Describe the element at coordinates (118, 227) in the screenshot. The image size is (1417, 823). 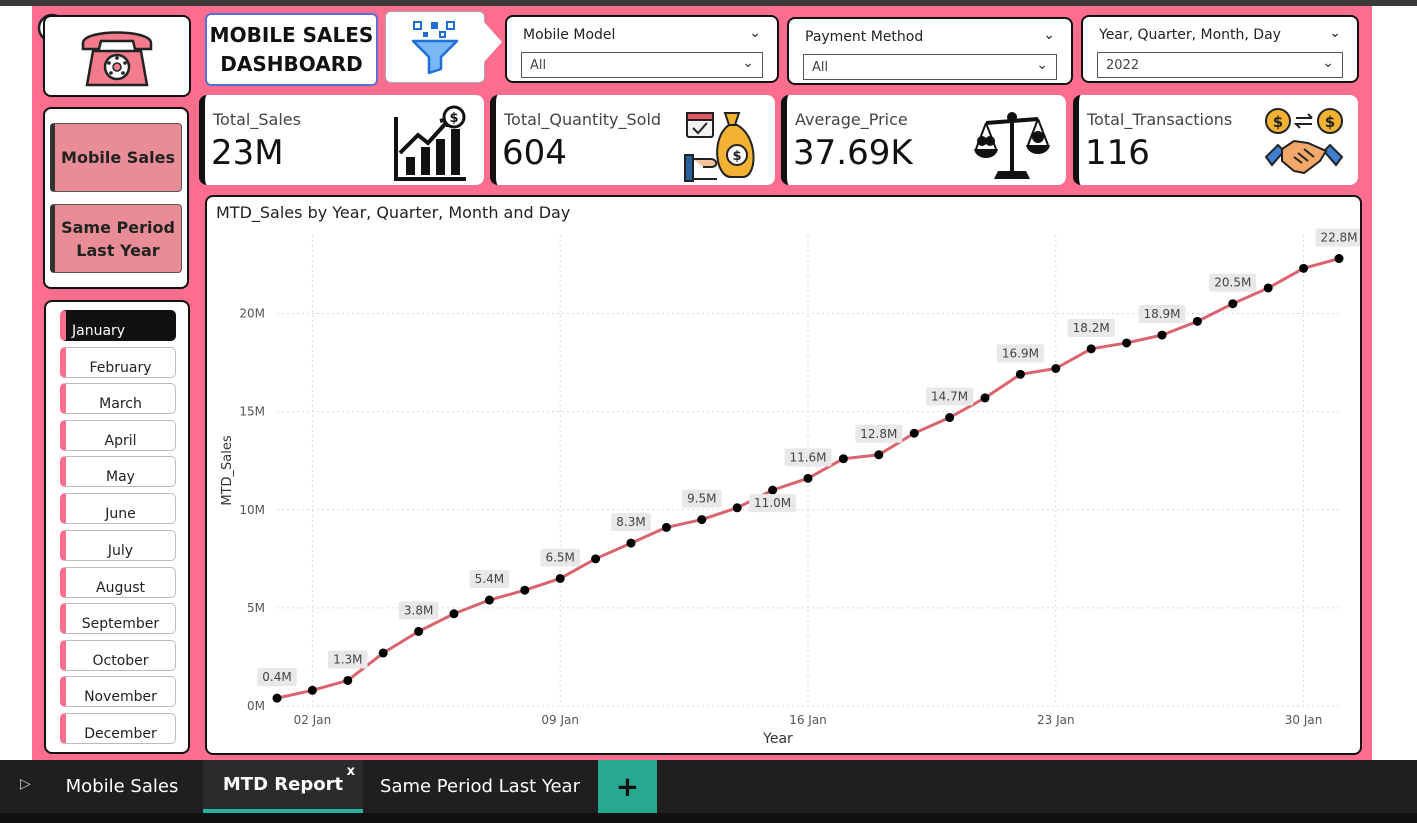
I see `same-period-line-1: Same Period` at that location.